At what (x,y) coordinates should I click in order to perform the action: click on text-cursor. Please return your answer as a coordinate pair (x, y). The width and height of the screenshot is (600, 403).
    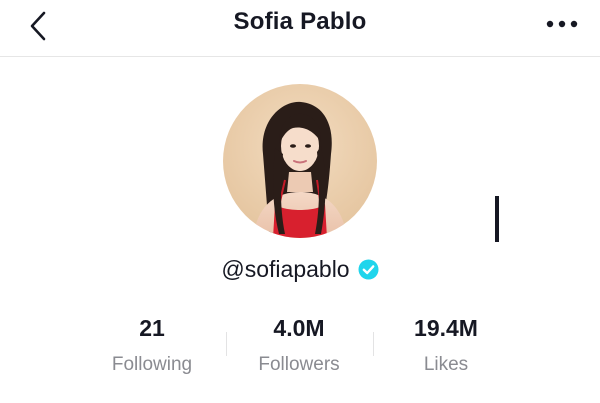
    Looking at the image, I should click on (497, 219).